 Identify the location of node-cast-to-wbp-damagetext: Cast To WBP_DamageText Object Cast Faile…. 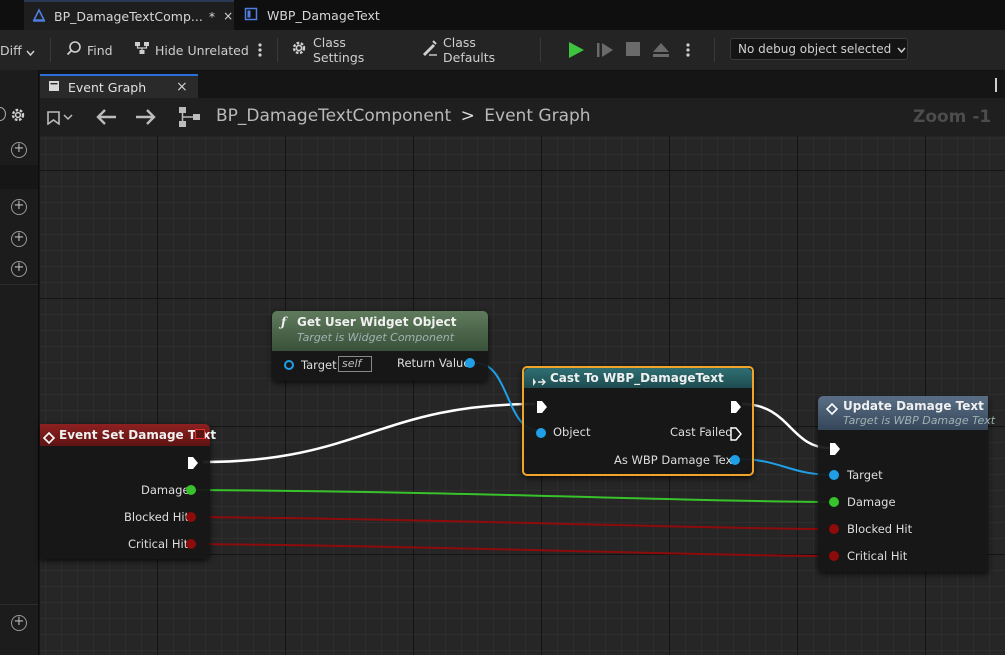
(638, 421).